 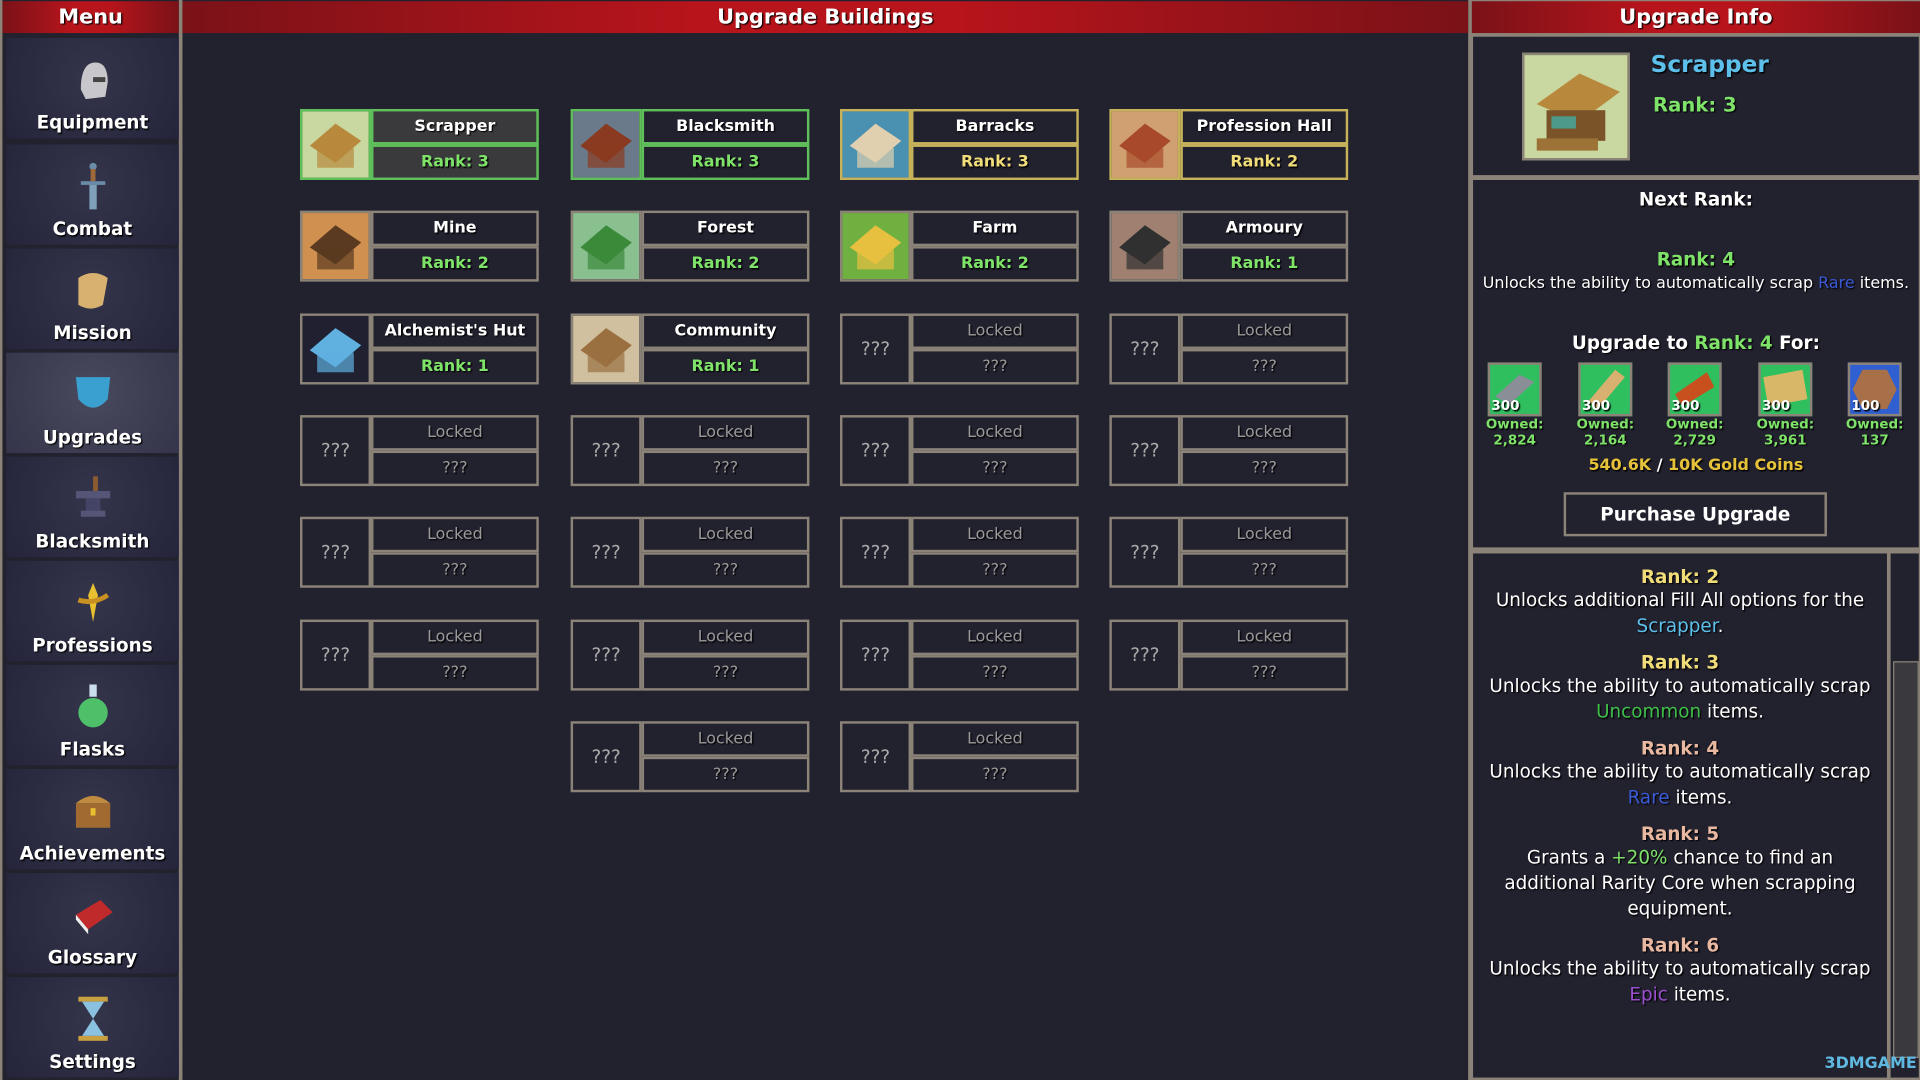 I want to click on purchase-upgrade-button: Purchase Upgrade, so click(x=1695, y=514).